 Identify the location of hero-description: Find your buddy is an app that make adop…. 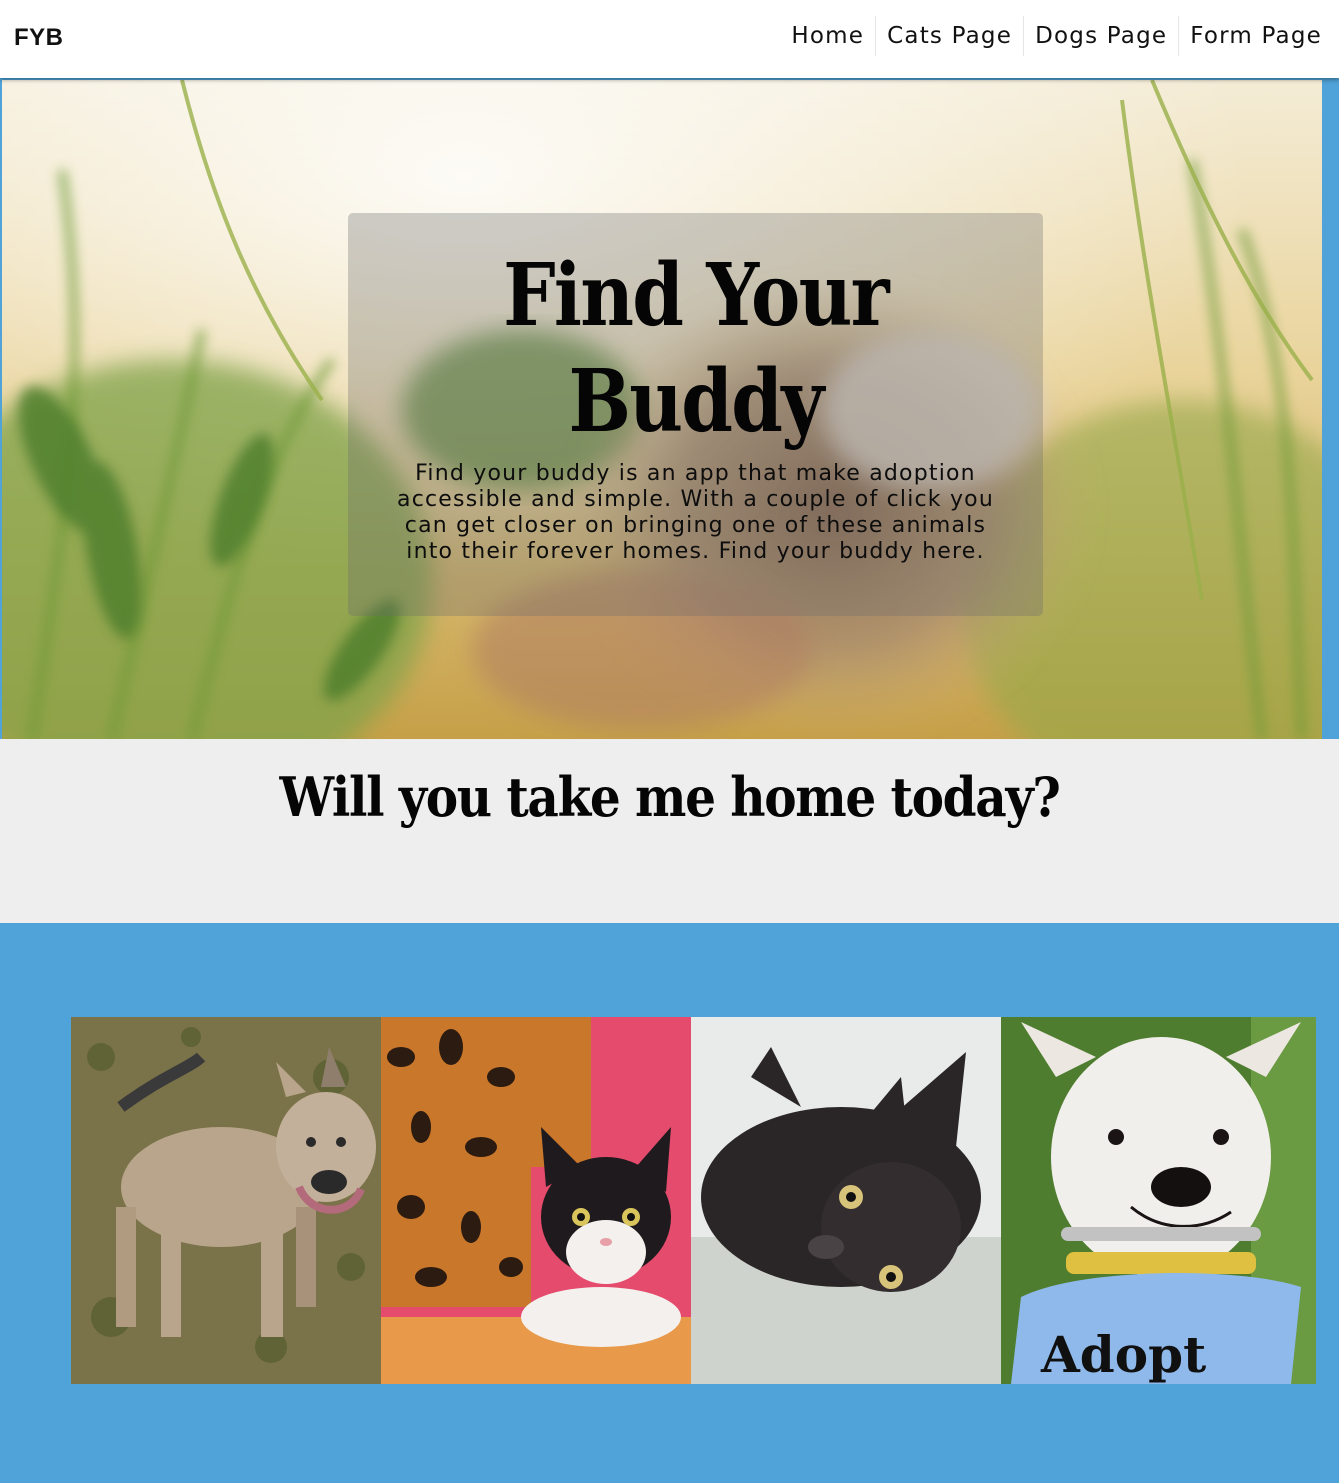
(695, 512).